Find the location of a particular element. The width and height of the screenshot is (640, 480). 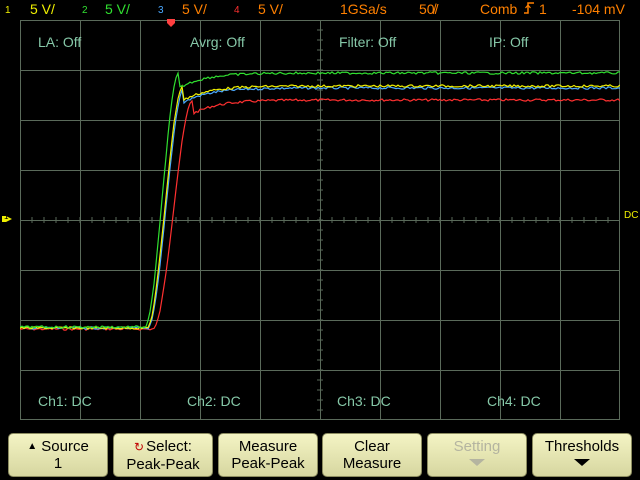

ch2-coupling: Ch2: DC is located at coordinates (214, 401).